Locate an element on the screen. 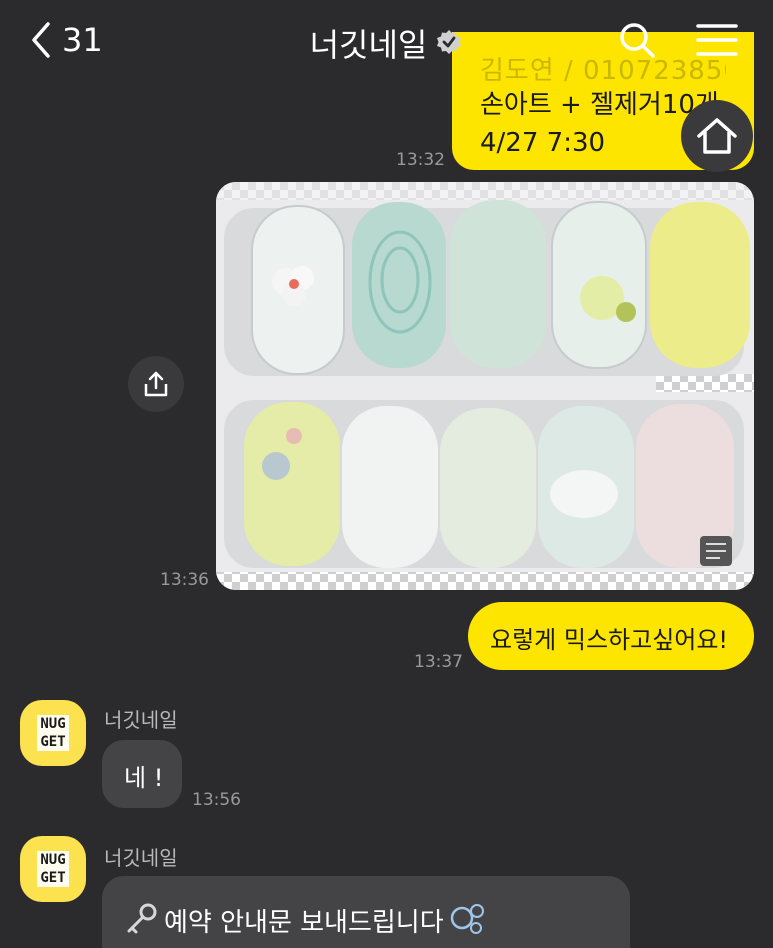 The image size is (773, 948). message-time: 13:32 is located at coordinates (420, 160).